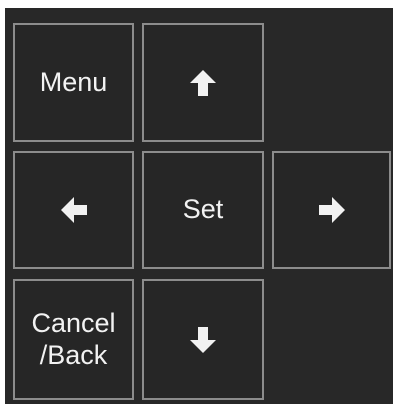 This screenshot has height=407, width=395. I want to click on menu-button-label: Menu, so click(73, 81).